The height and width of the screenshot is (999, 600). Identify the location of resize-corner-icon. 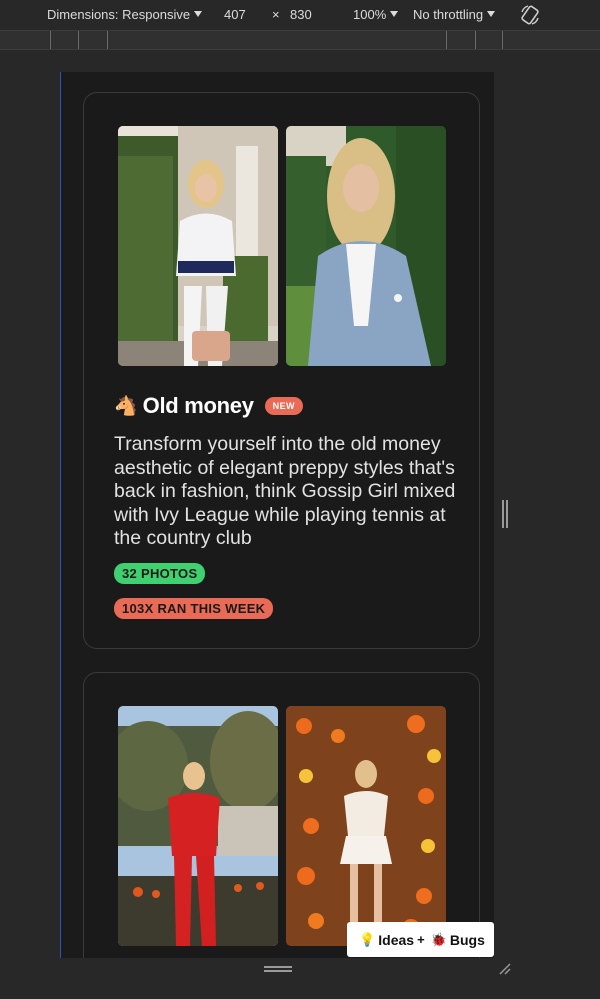
(505, 969).